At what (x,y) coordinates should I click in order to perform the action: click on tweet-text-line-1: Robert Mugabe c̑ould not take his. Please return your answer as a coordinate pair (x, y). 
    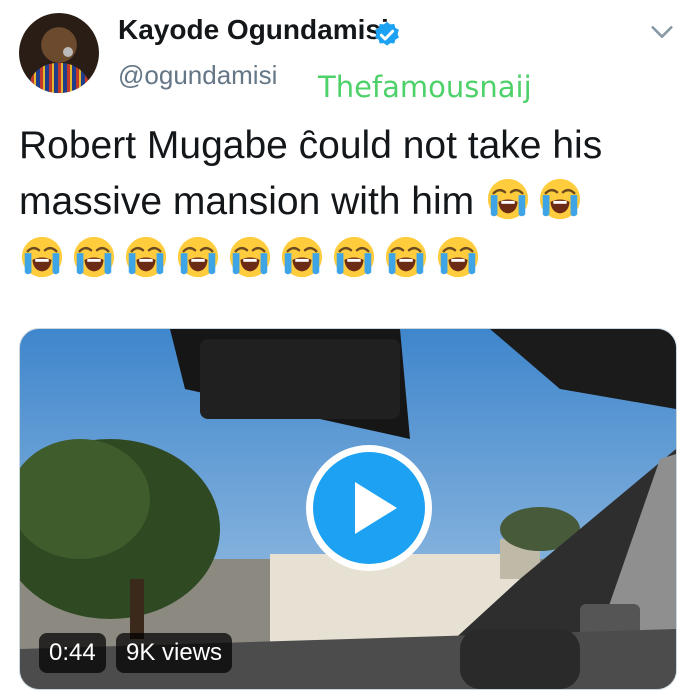
    Looking at the image, I should click on (311, 145).